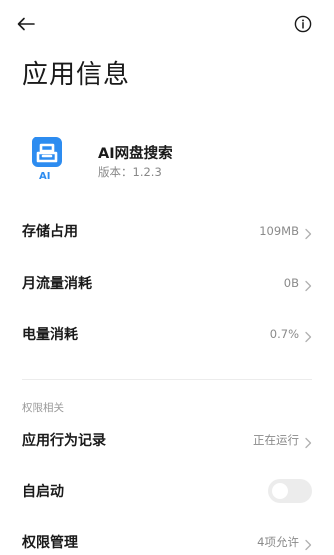 The height and width of the screenshot is (555, 334). What do you see at coordinates (280, 491) in the screenshot?
I see `toggle-knob` at bounding box center [280, 491].